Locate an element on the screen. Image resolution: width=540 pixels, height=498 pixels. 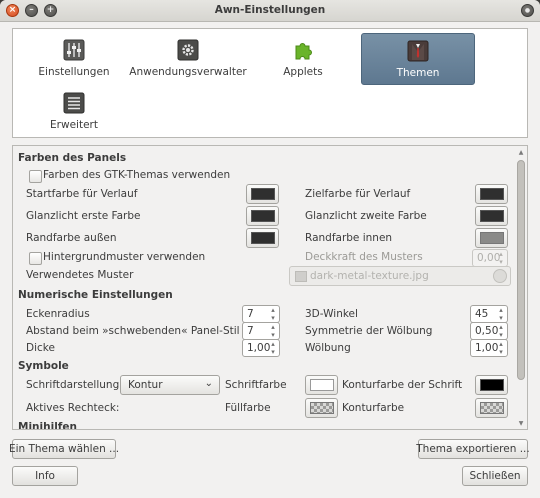
border-outer-button is located at coordinates (262, 238).